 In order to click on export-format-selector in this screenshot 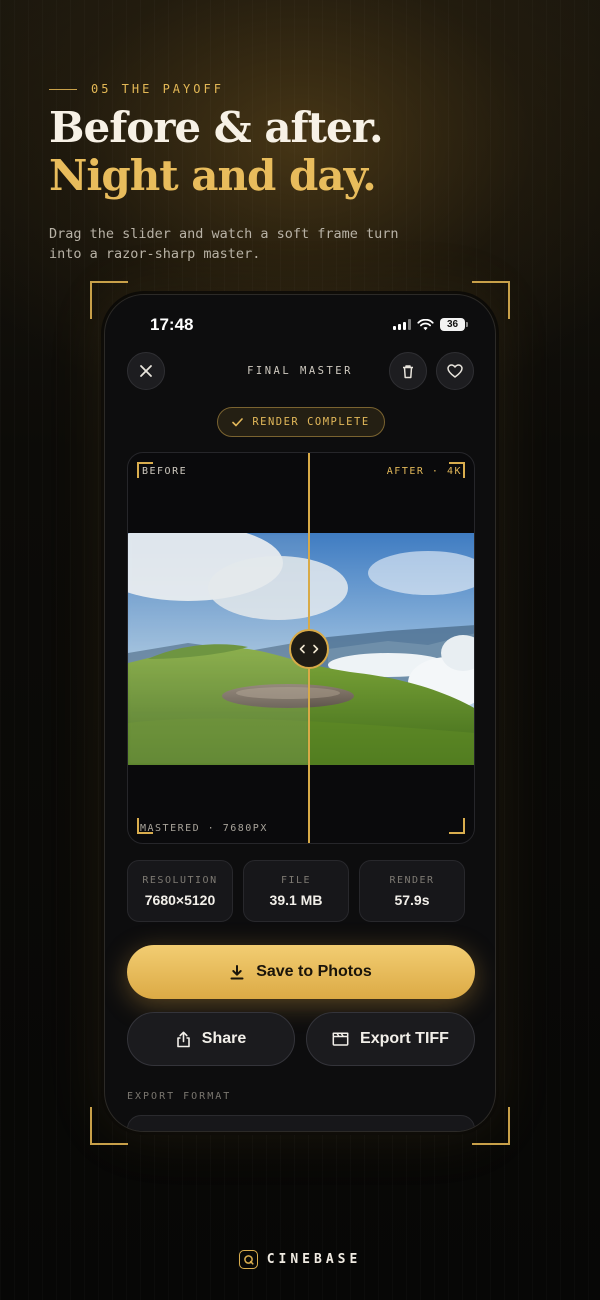, I will do `click(301, 1123)`.